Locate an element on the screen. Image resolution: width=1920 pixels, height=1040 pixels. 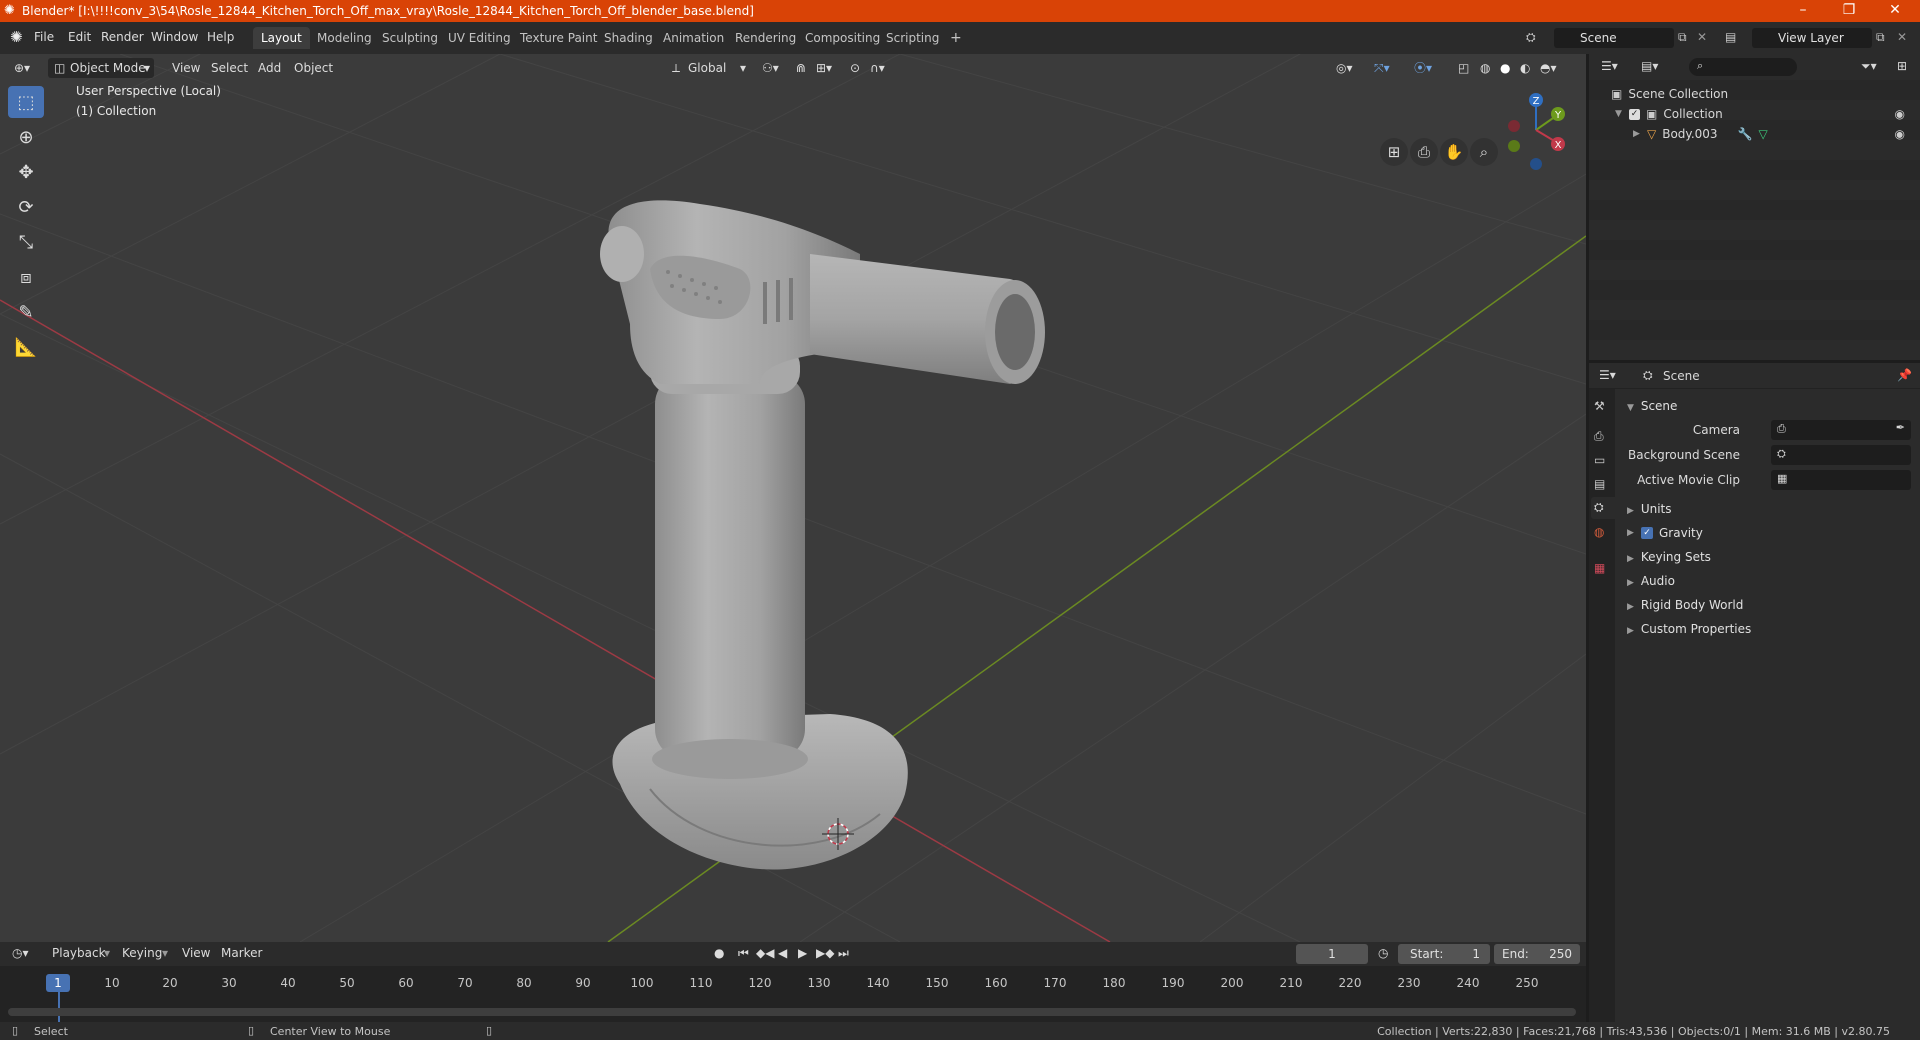
move-tool-icon: ✥ is located at coordinates (26, 172).